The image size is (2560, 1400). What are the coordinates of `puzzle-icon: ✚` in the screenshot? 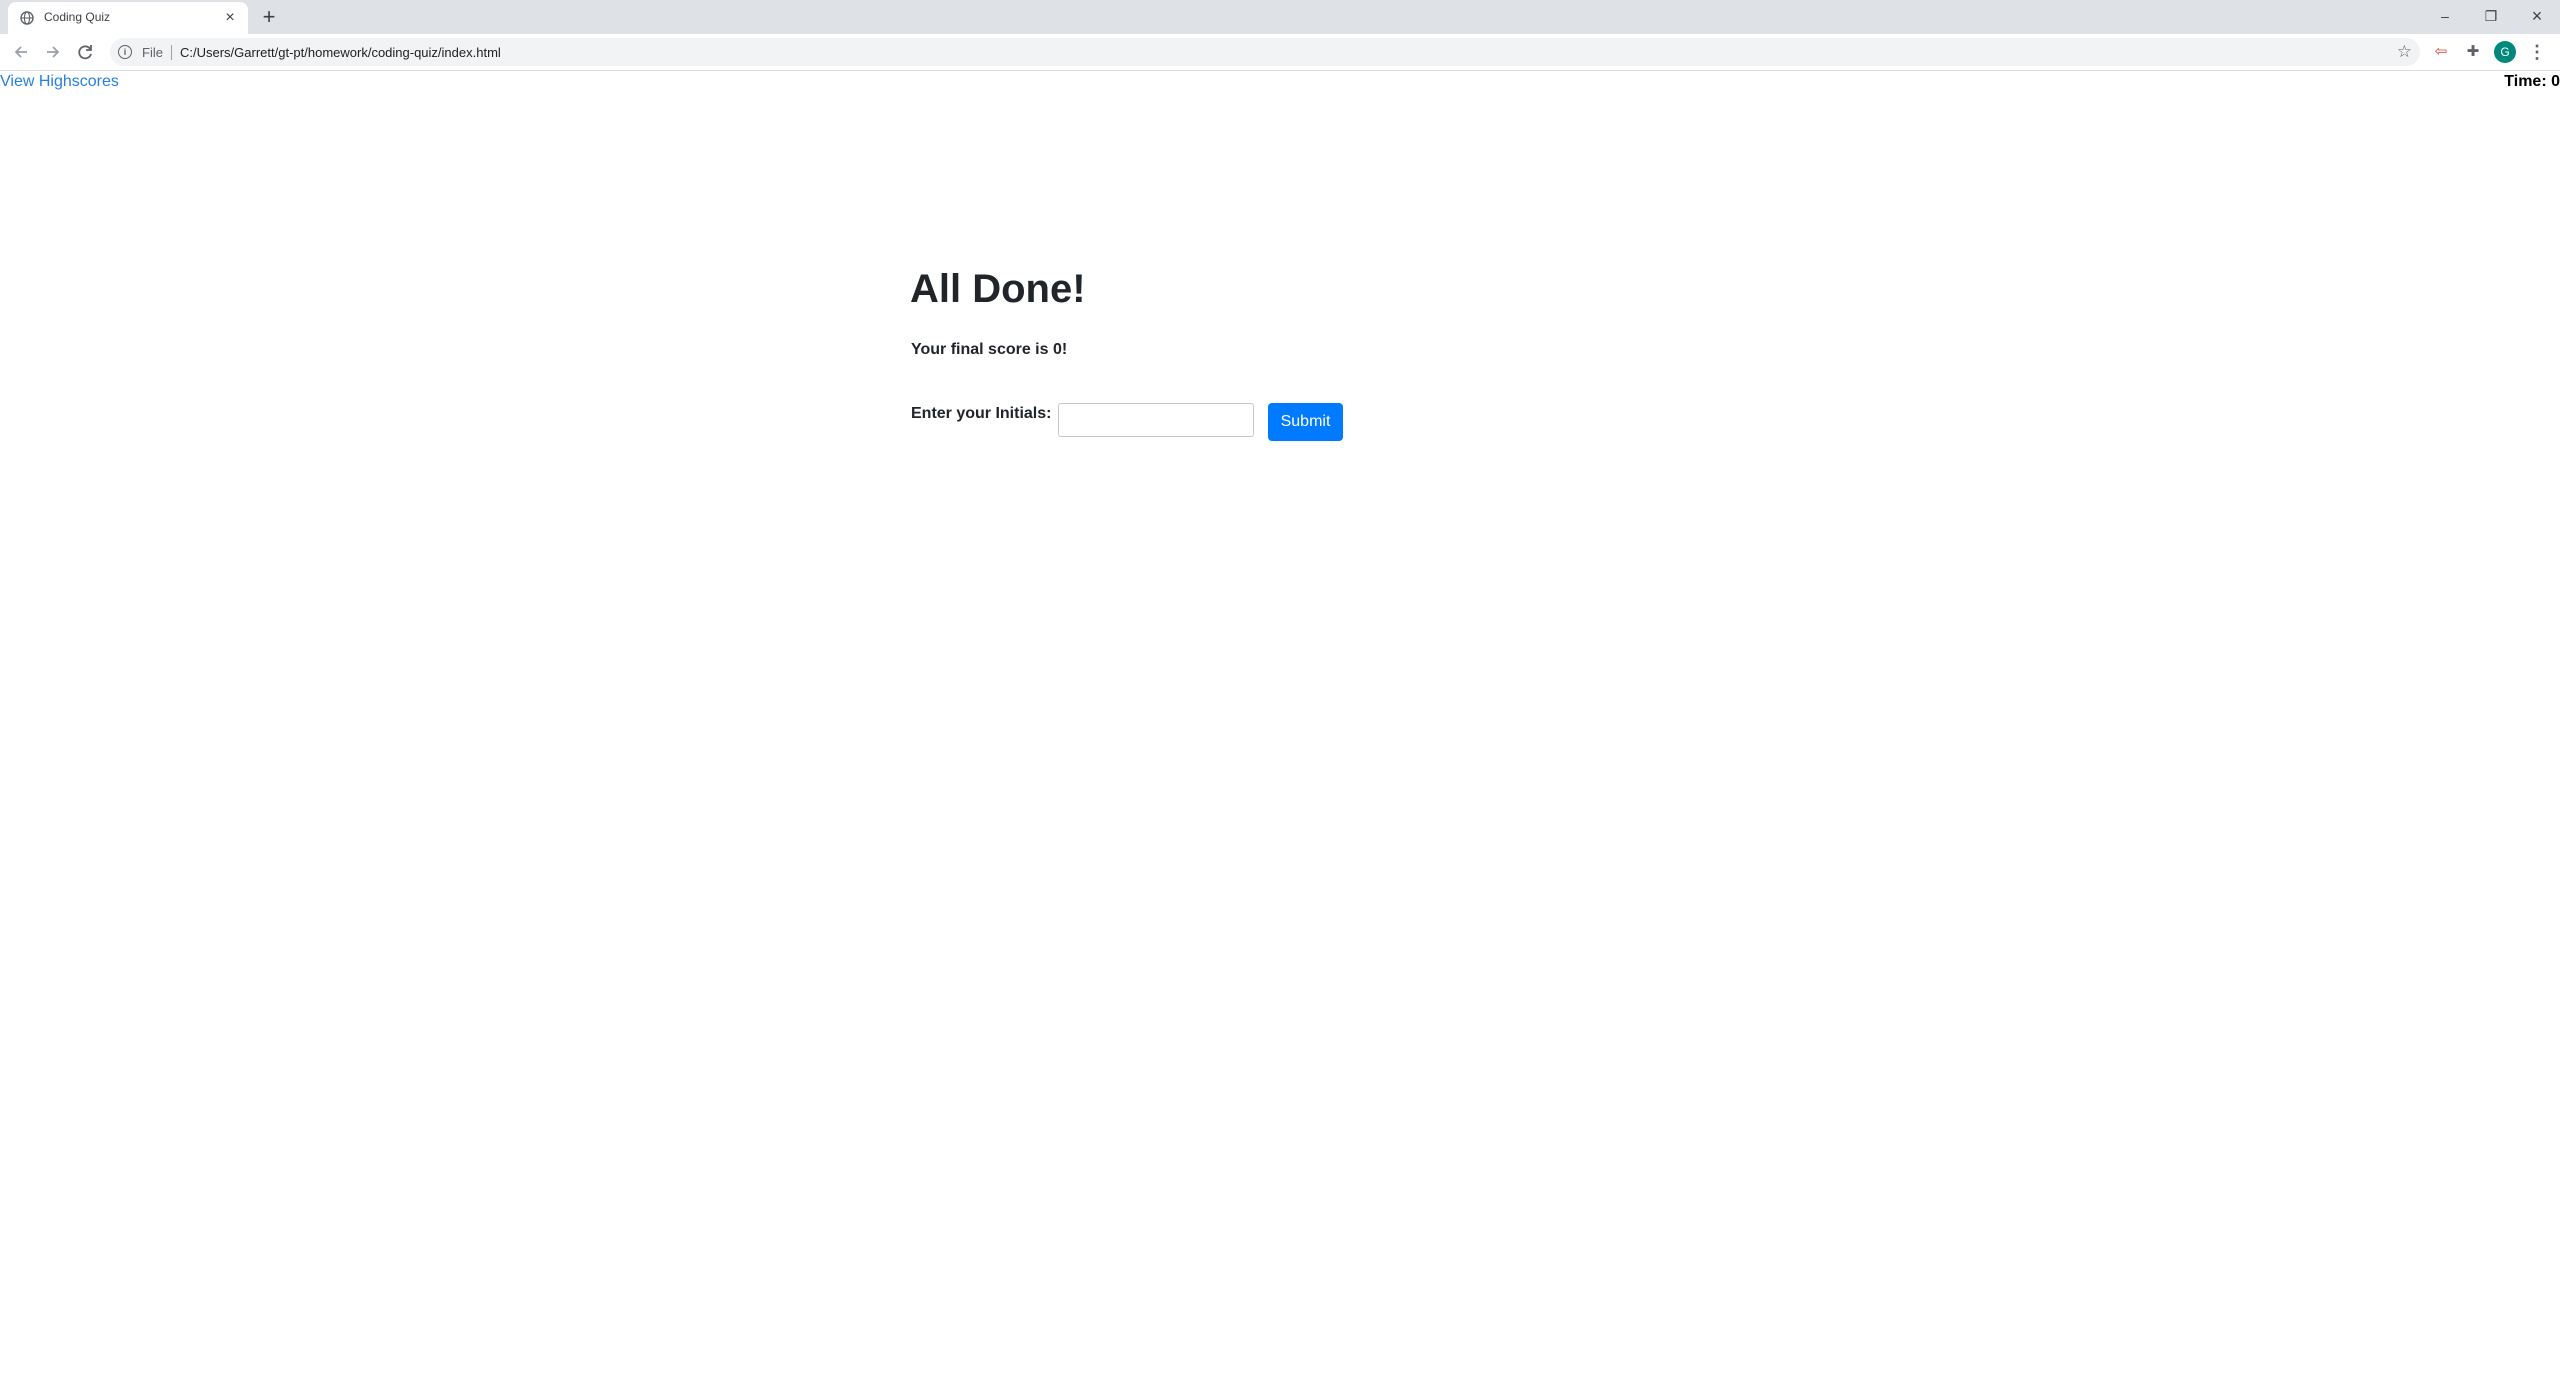 It's located at (2473, 52).